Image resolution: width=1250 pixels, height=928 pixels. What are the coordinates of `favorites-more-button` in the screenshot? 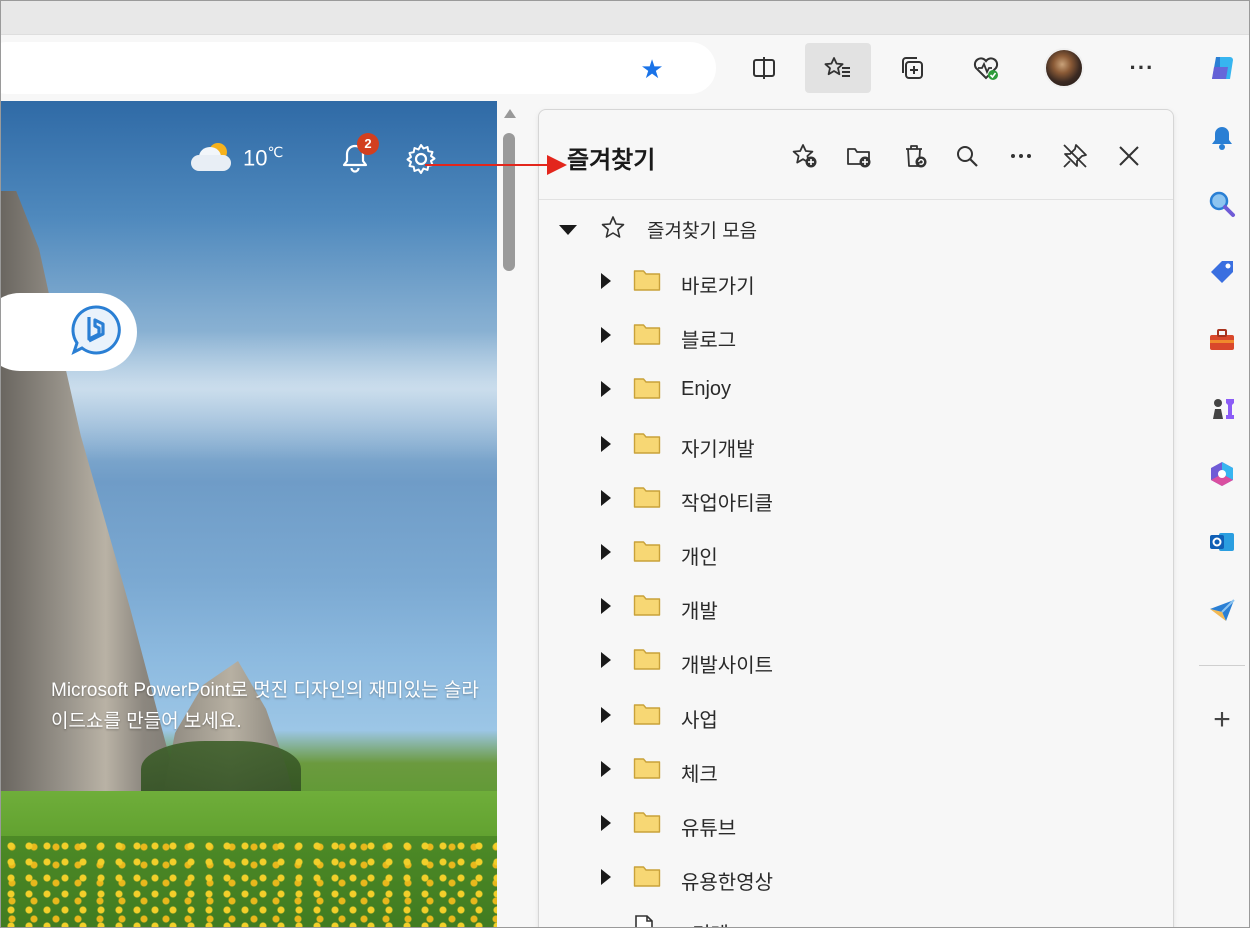 It's located at (1021, 156).